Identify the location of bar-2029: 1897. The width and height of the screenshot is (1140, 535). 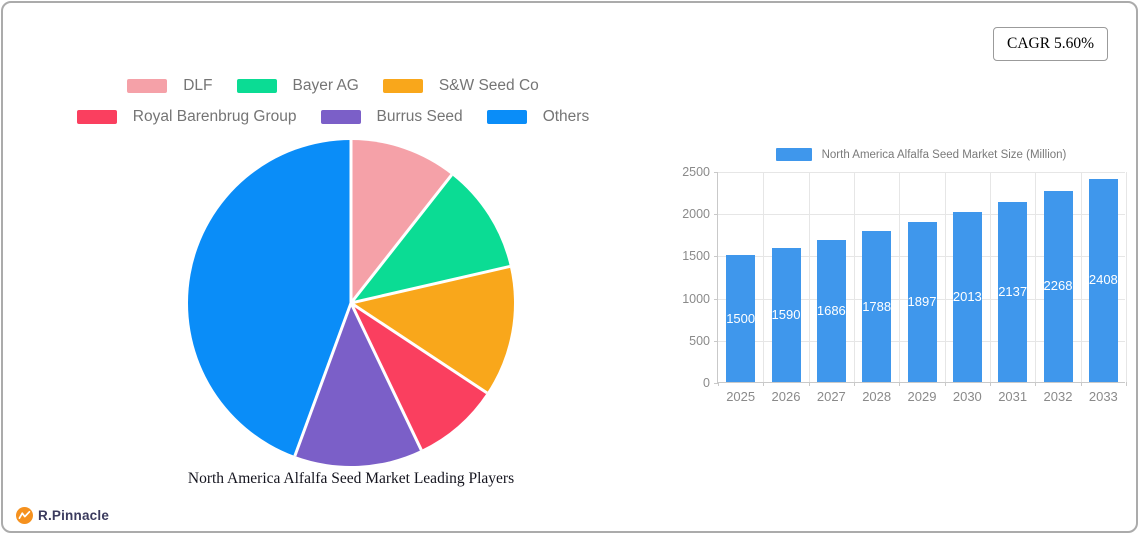
(922, 301).